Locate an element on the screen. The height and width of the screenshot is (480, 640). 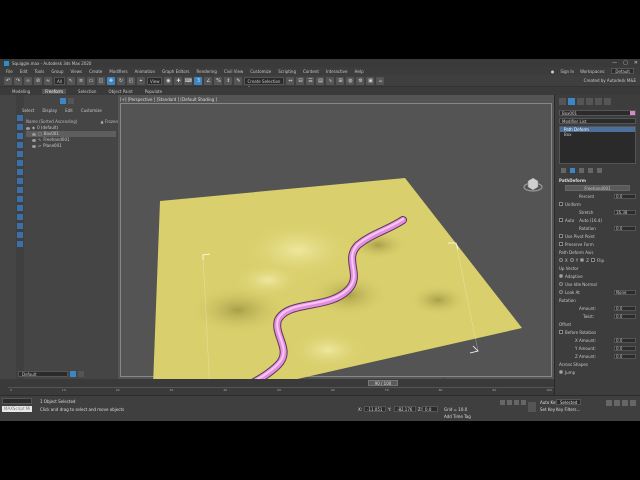
select-move-icon: ✥ is located at coordinates (110, 80).